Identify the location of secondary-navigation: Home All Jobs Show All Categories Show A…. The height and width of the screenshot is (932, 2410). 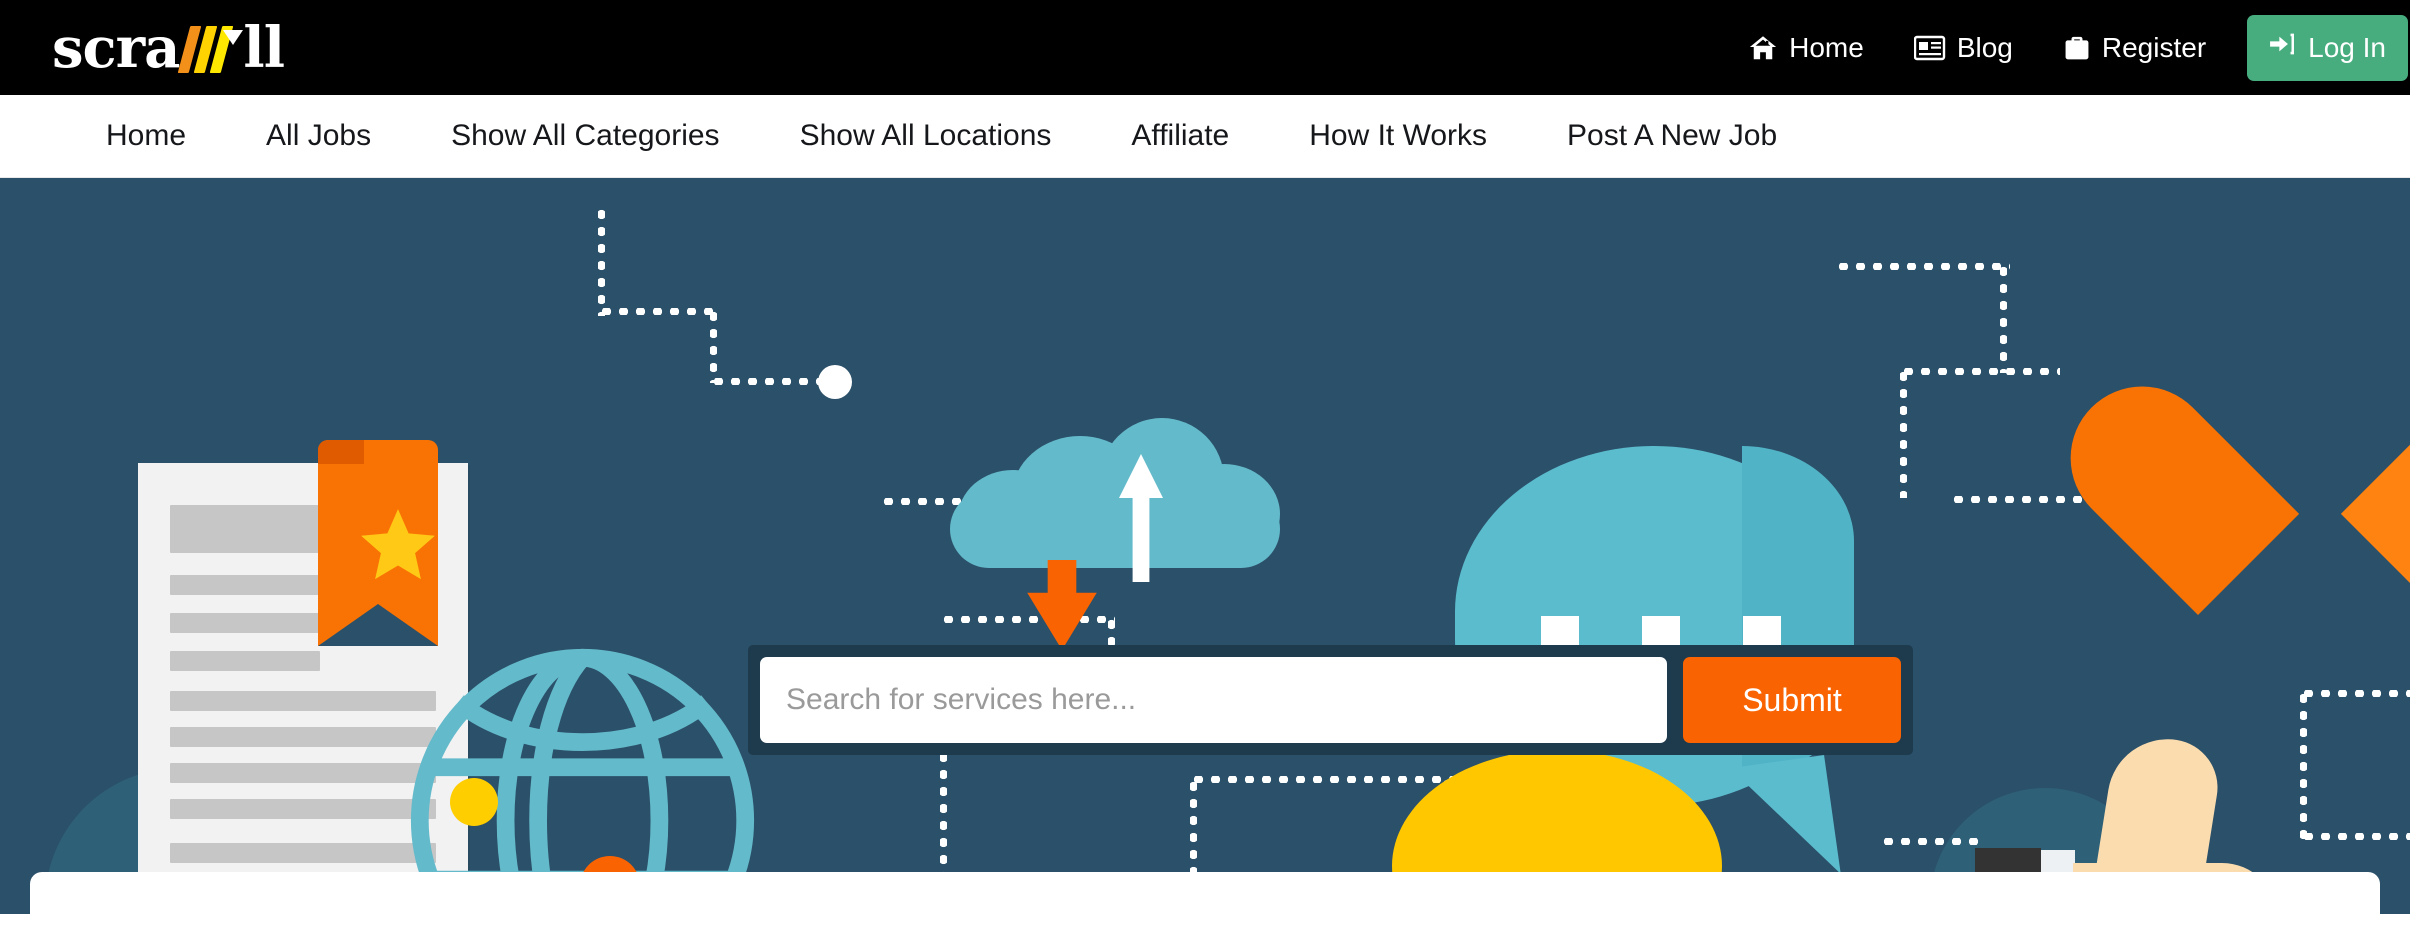
(1205, 136).